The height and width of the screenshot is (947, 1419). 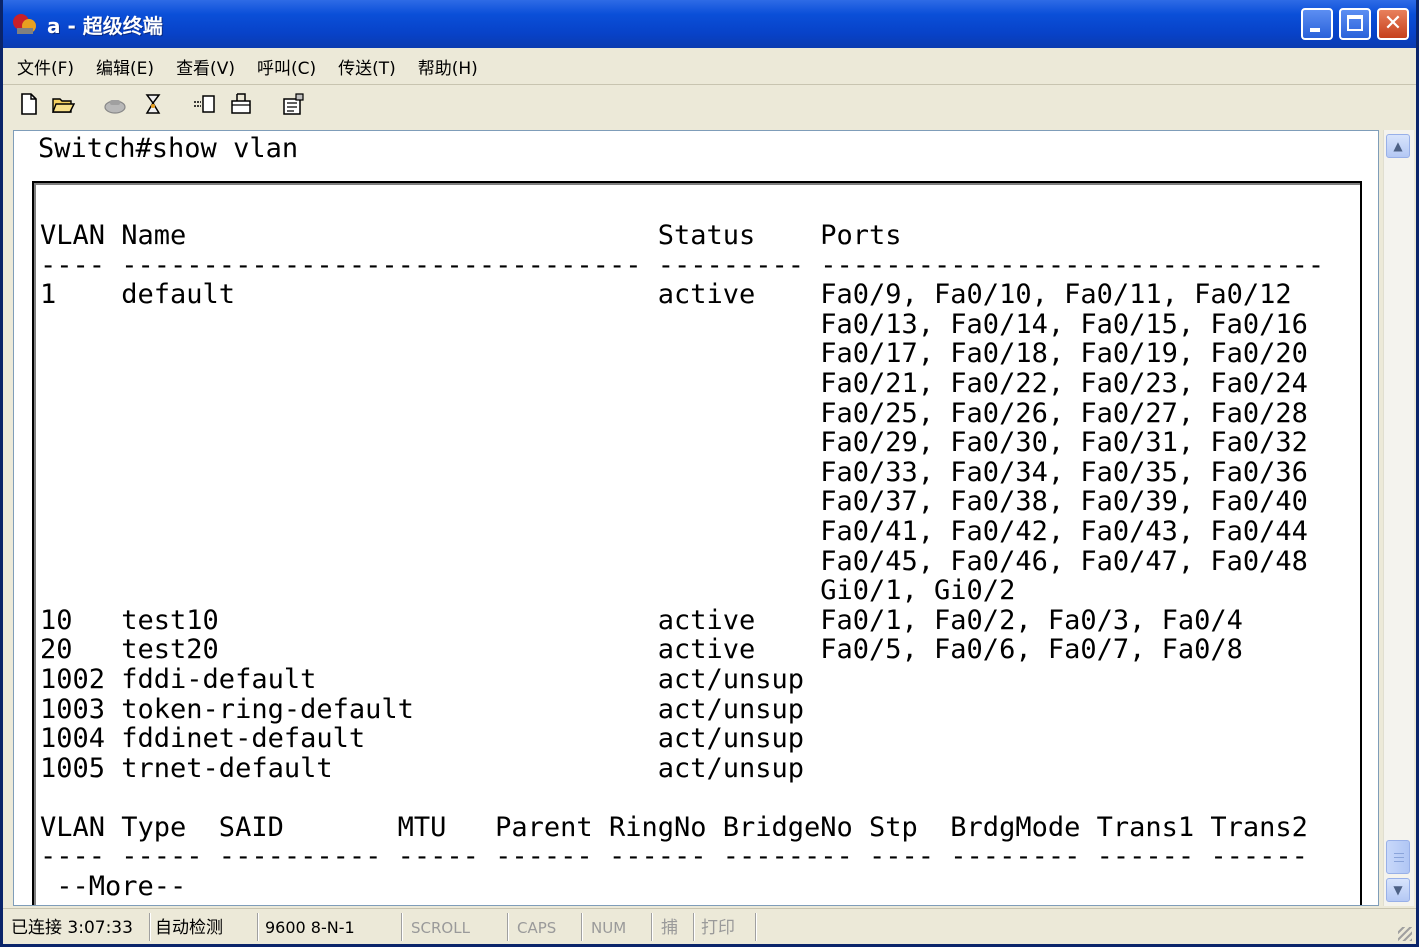 What do you see at coordinates (674, 413) in the screenshot?
I see `terminal-line: Fa0/25, Fa0/26, Fa0/27, Fa0/28` at bounding box center [674, 413].